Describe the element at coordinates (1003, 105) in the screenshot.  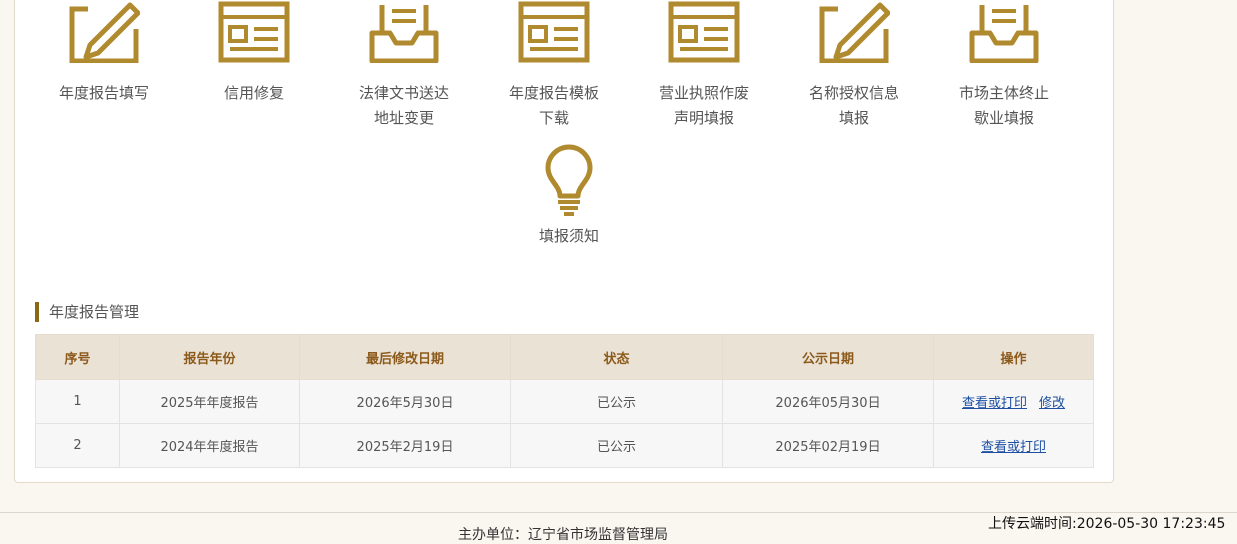
I see `func-label: 市场主体终止 歇业填报` at that location.